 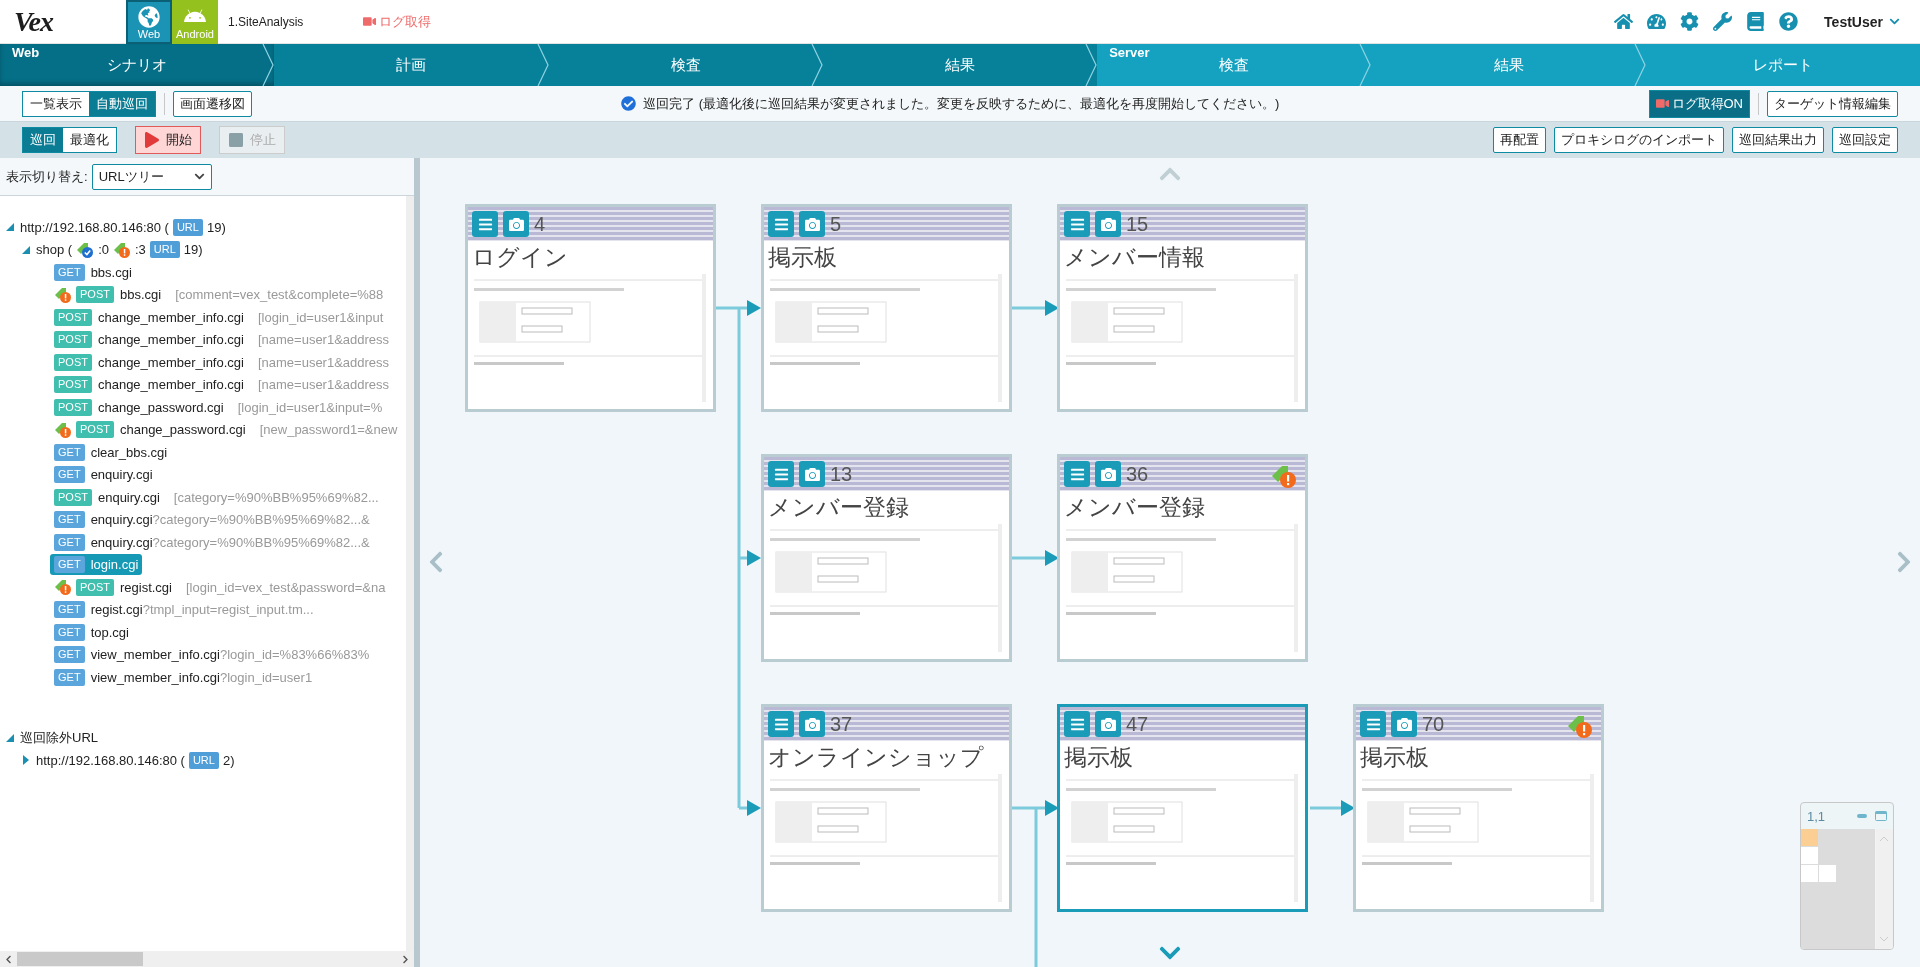 I want to click on screen-card: 13 メンバー登録, so click(x=886, y=558).